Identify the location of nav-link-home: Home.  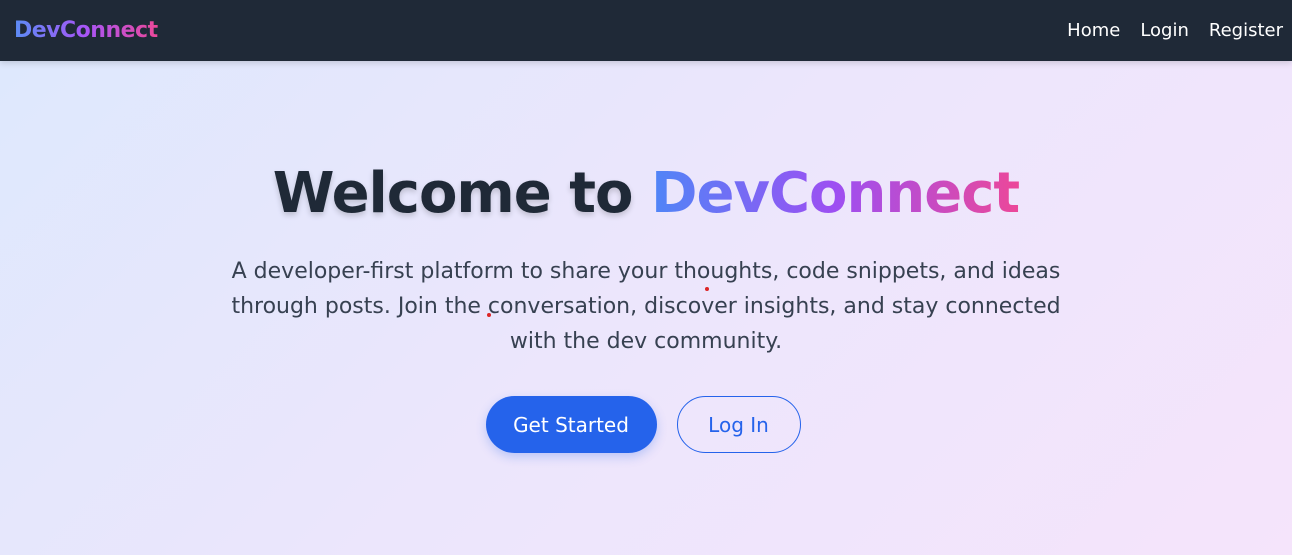
(1093, 30).